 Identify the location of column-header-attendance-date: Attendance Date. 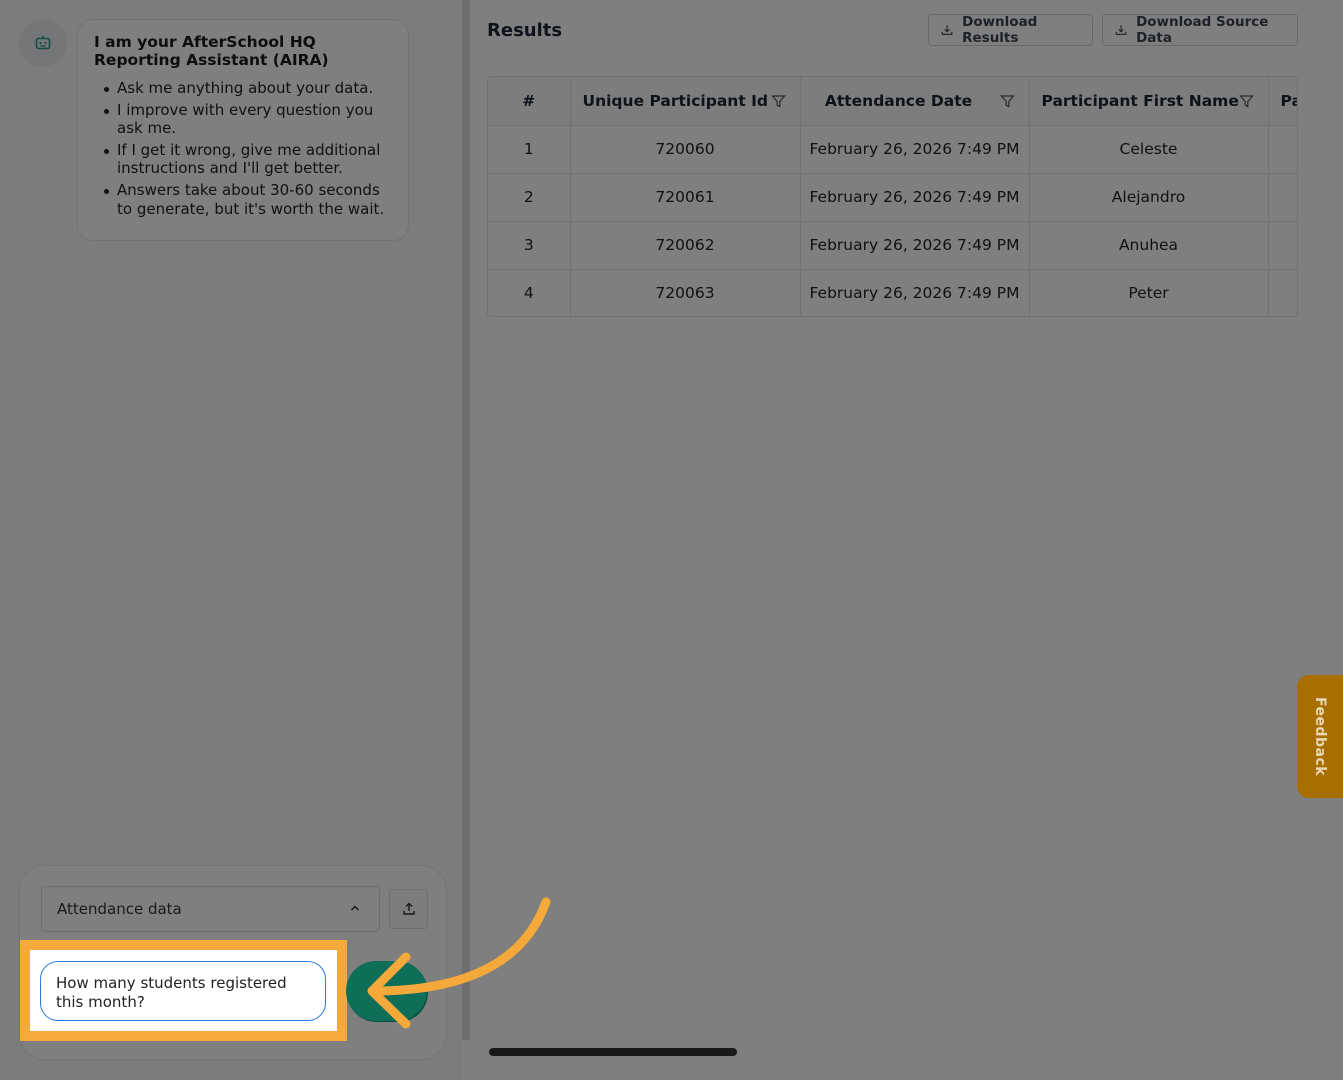
(915, 101).